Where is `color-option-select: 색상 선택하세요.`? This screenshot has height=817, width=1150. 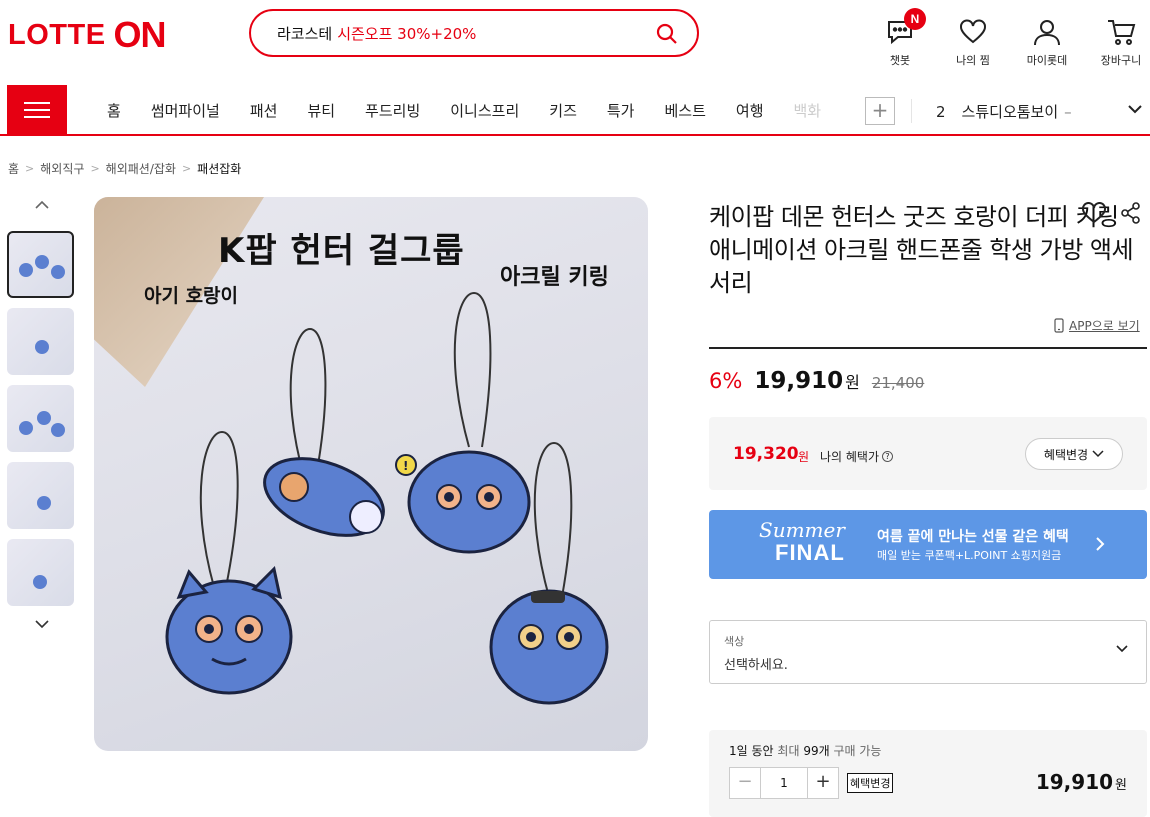 color-option-select: 색상 선택하세요. is located at coordinates (928, 652).